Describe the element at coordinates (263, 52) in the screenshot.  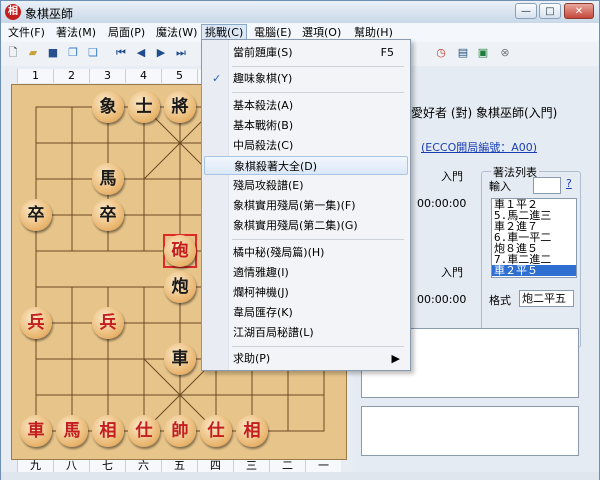
I see `menu-item-label: 當前題庫(S)` at that location.